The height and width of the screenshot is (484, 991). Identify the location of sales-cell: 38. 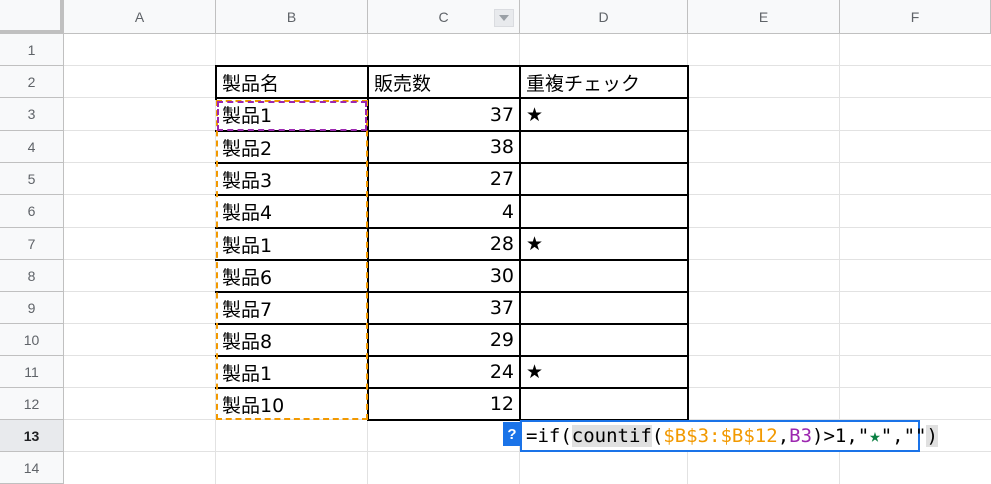
(444, 147).